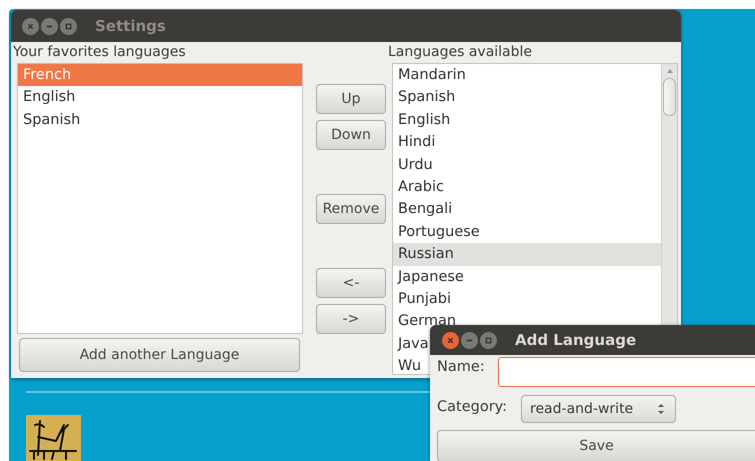 The height and width of the screenshot is (461, 755). I want to click on window-title: Add Language, so click(575, 340).